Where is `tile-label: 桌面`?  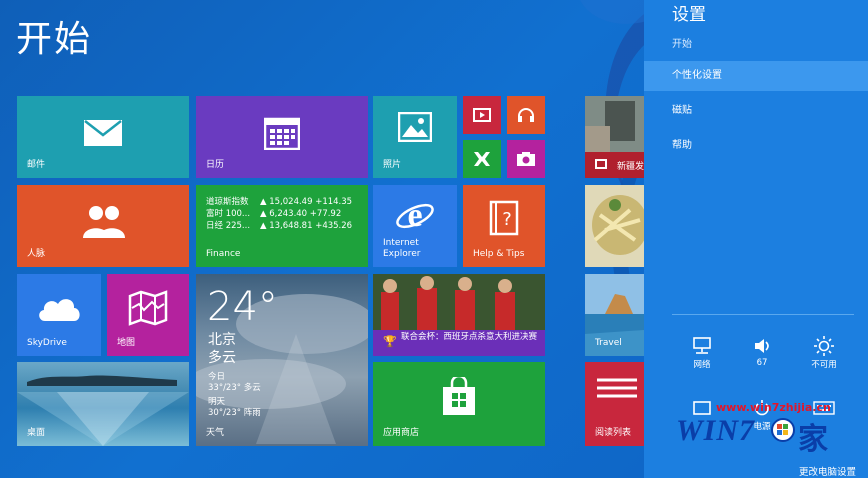
tile-label: 桌面 is located at coordinates (36, 433).